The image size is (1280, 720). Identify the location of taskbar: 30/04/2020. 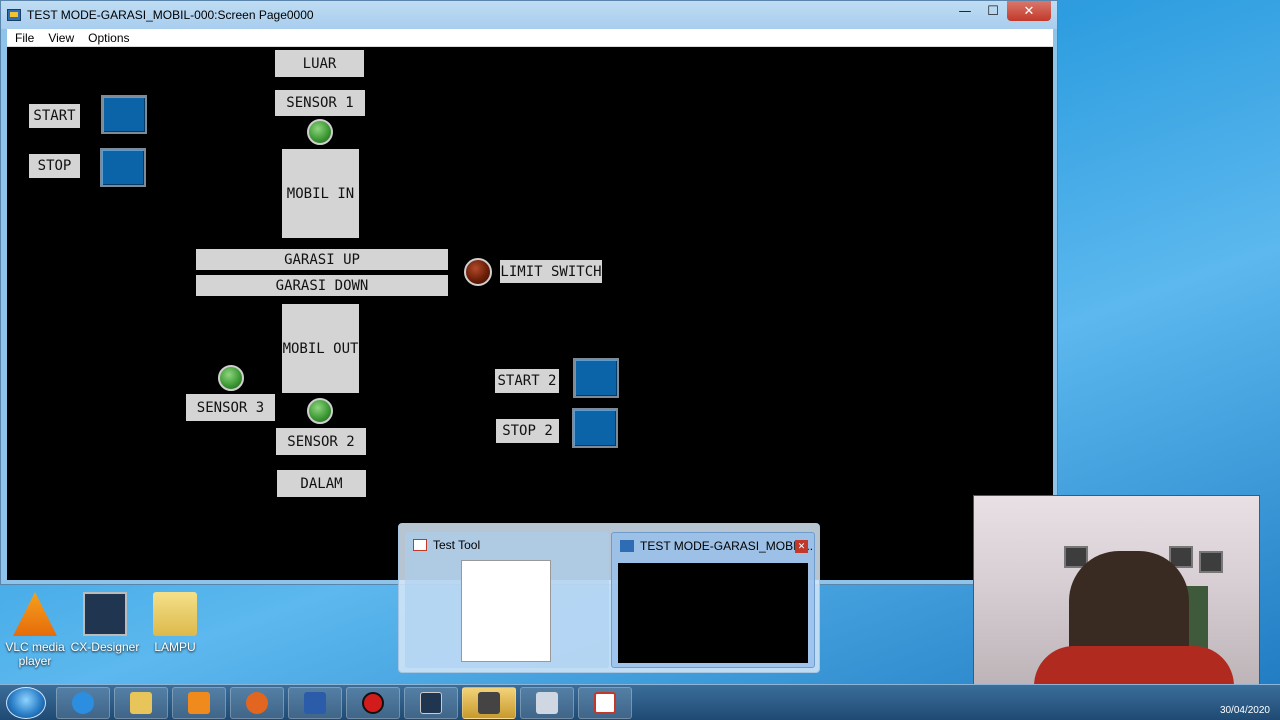
(640, 702).